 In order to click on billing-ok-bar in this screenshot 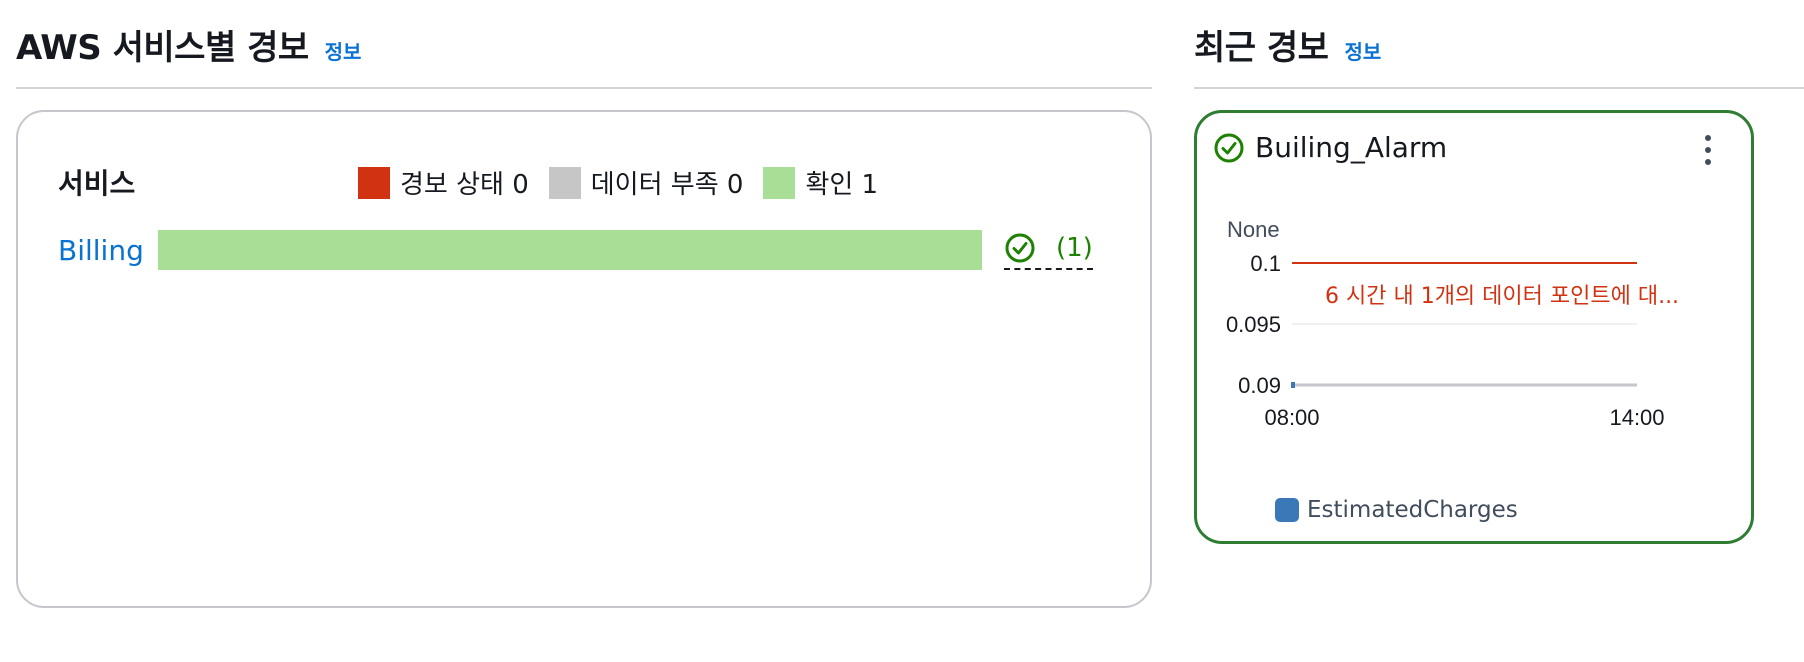, I will do `click(570, 250)`.